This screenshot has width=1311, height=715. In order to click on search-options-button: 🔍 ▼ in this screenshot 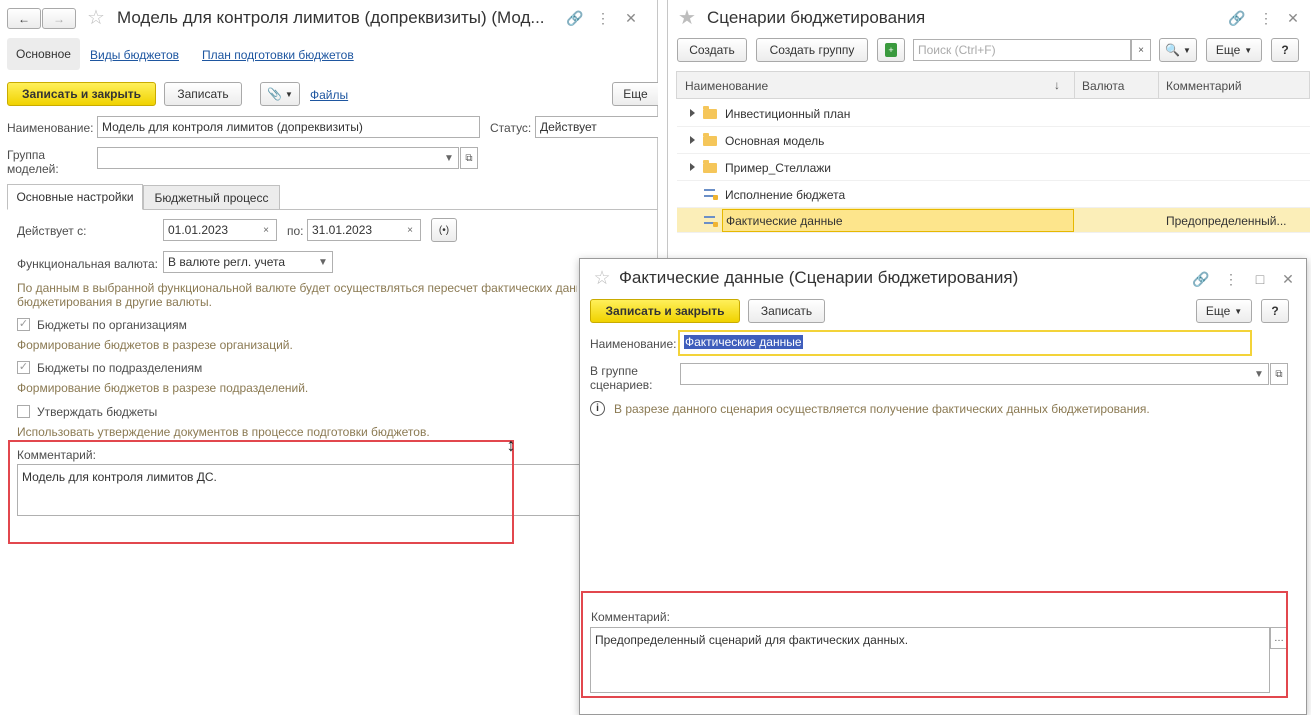, I will do `click(1178, 50)`.